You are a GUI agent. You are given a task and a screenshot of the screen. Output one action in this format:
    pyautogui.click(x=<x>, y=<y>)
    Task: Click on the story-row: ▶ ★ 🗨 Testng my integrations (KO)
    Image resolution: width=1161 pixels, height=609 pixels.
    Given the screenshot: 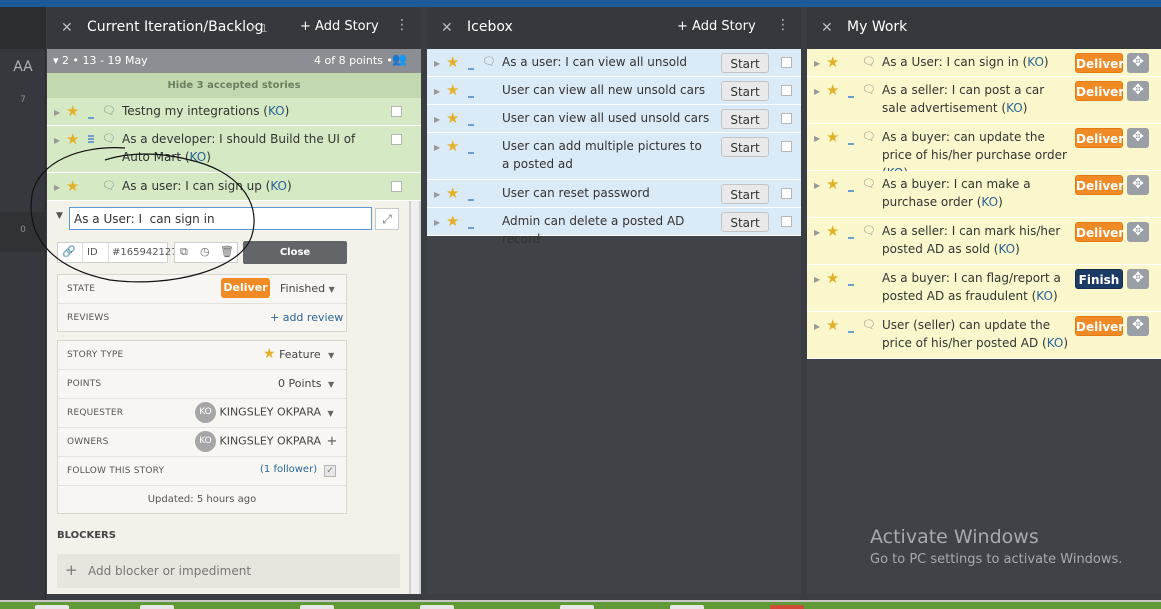 What is the action you would take?
    pyautogui.click(x=234, y=112)
    